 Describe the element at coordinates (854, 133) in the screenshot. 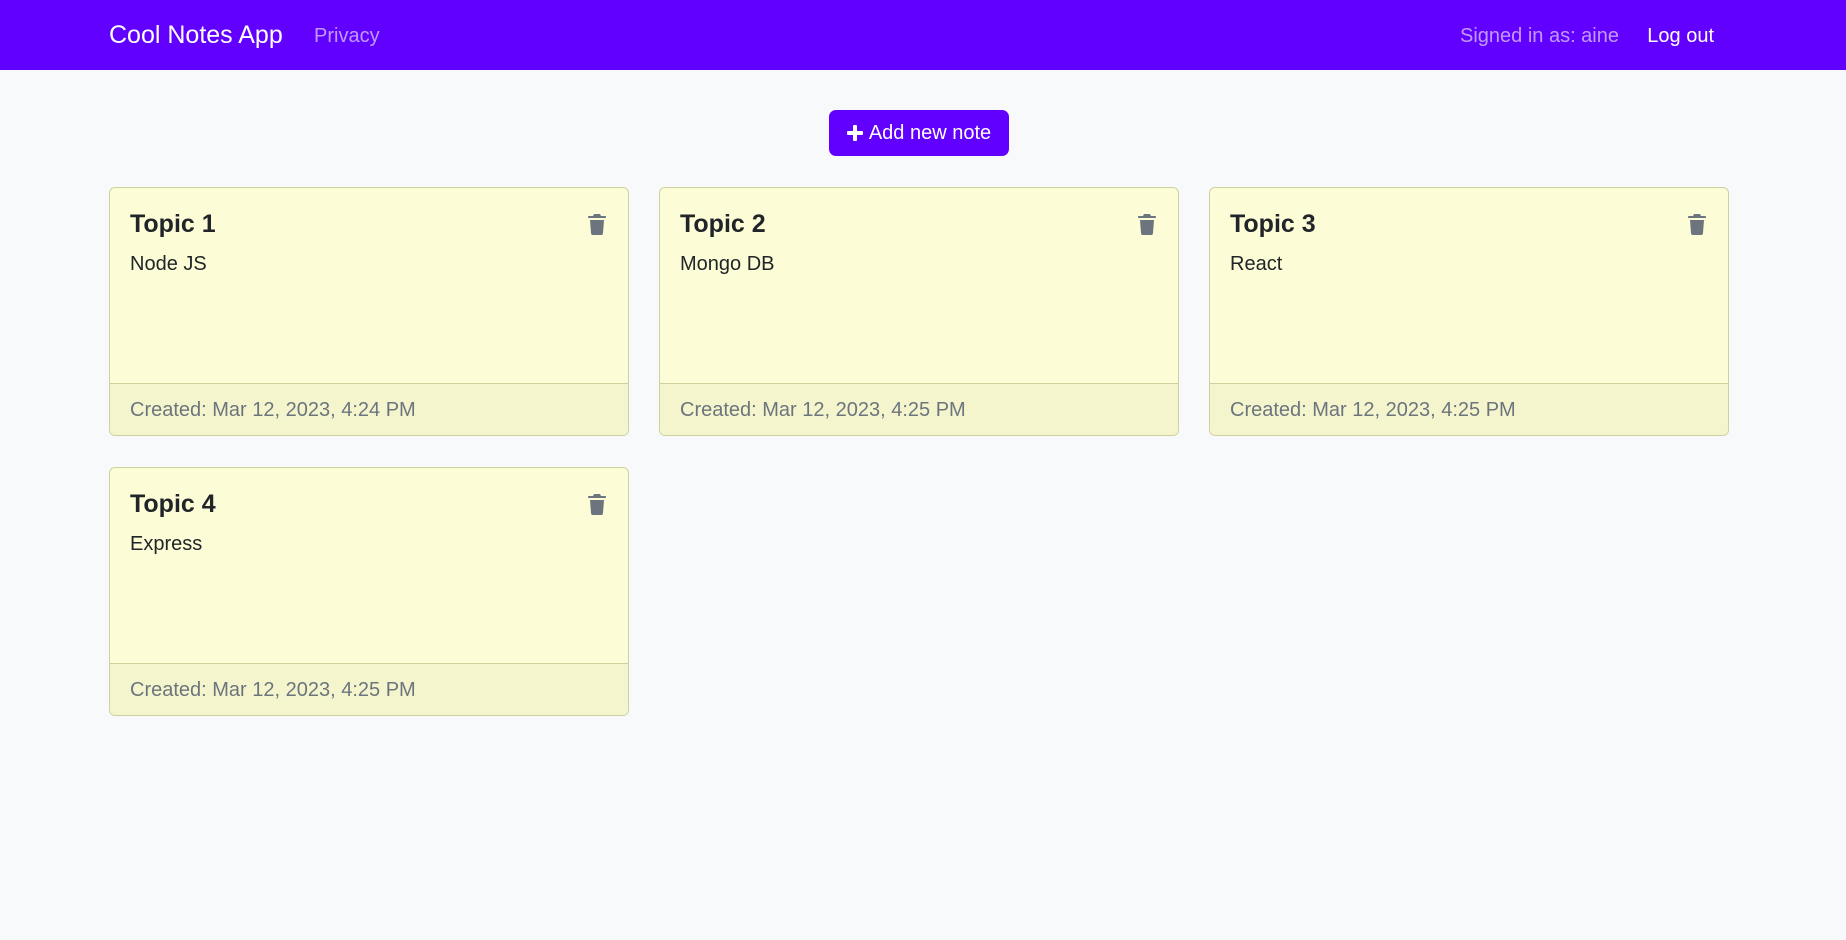

I see `plus-icon` at that location.